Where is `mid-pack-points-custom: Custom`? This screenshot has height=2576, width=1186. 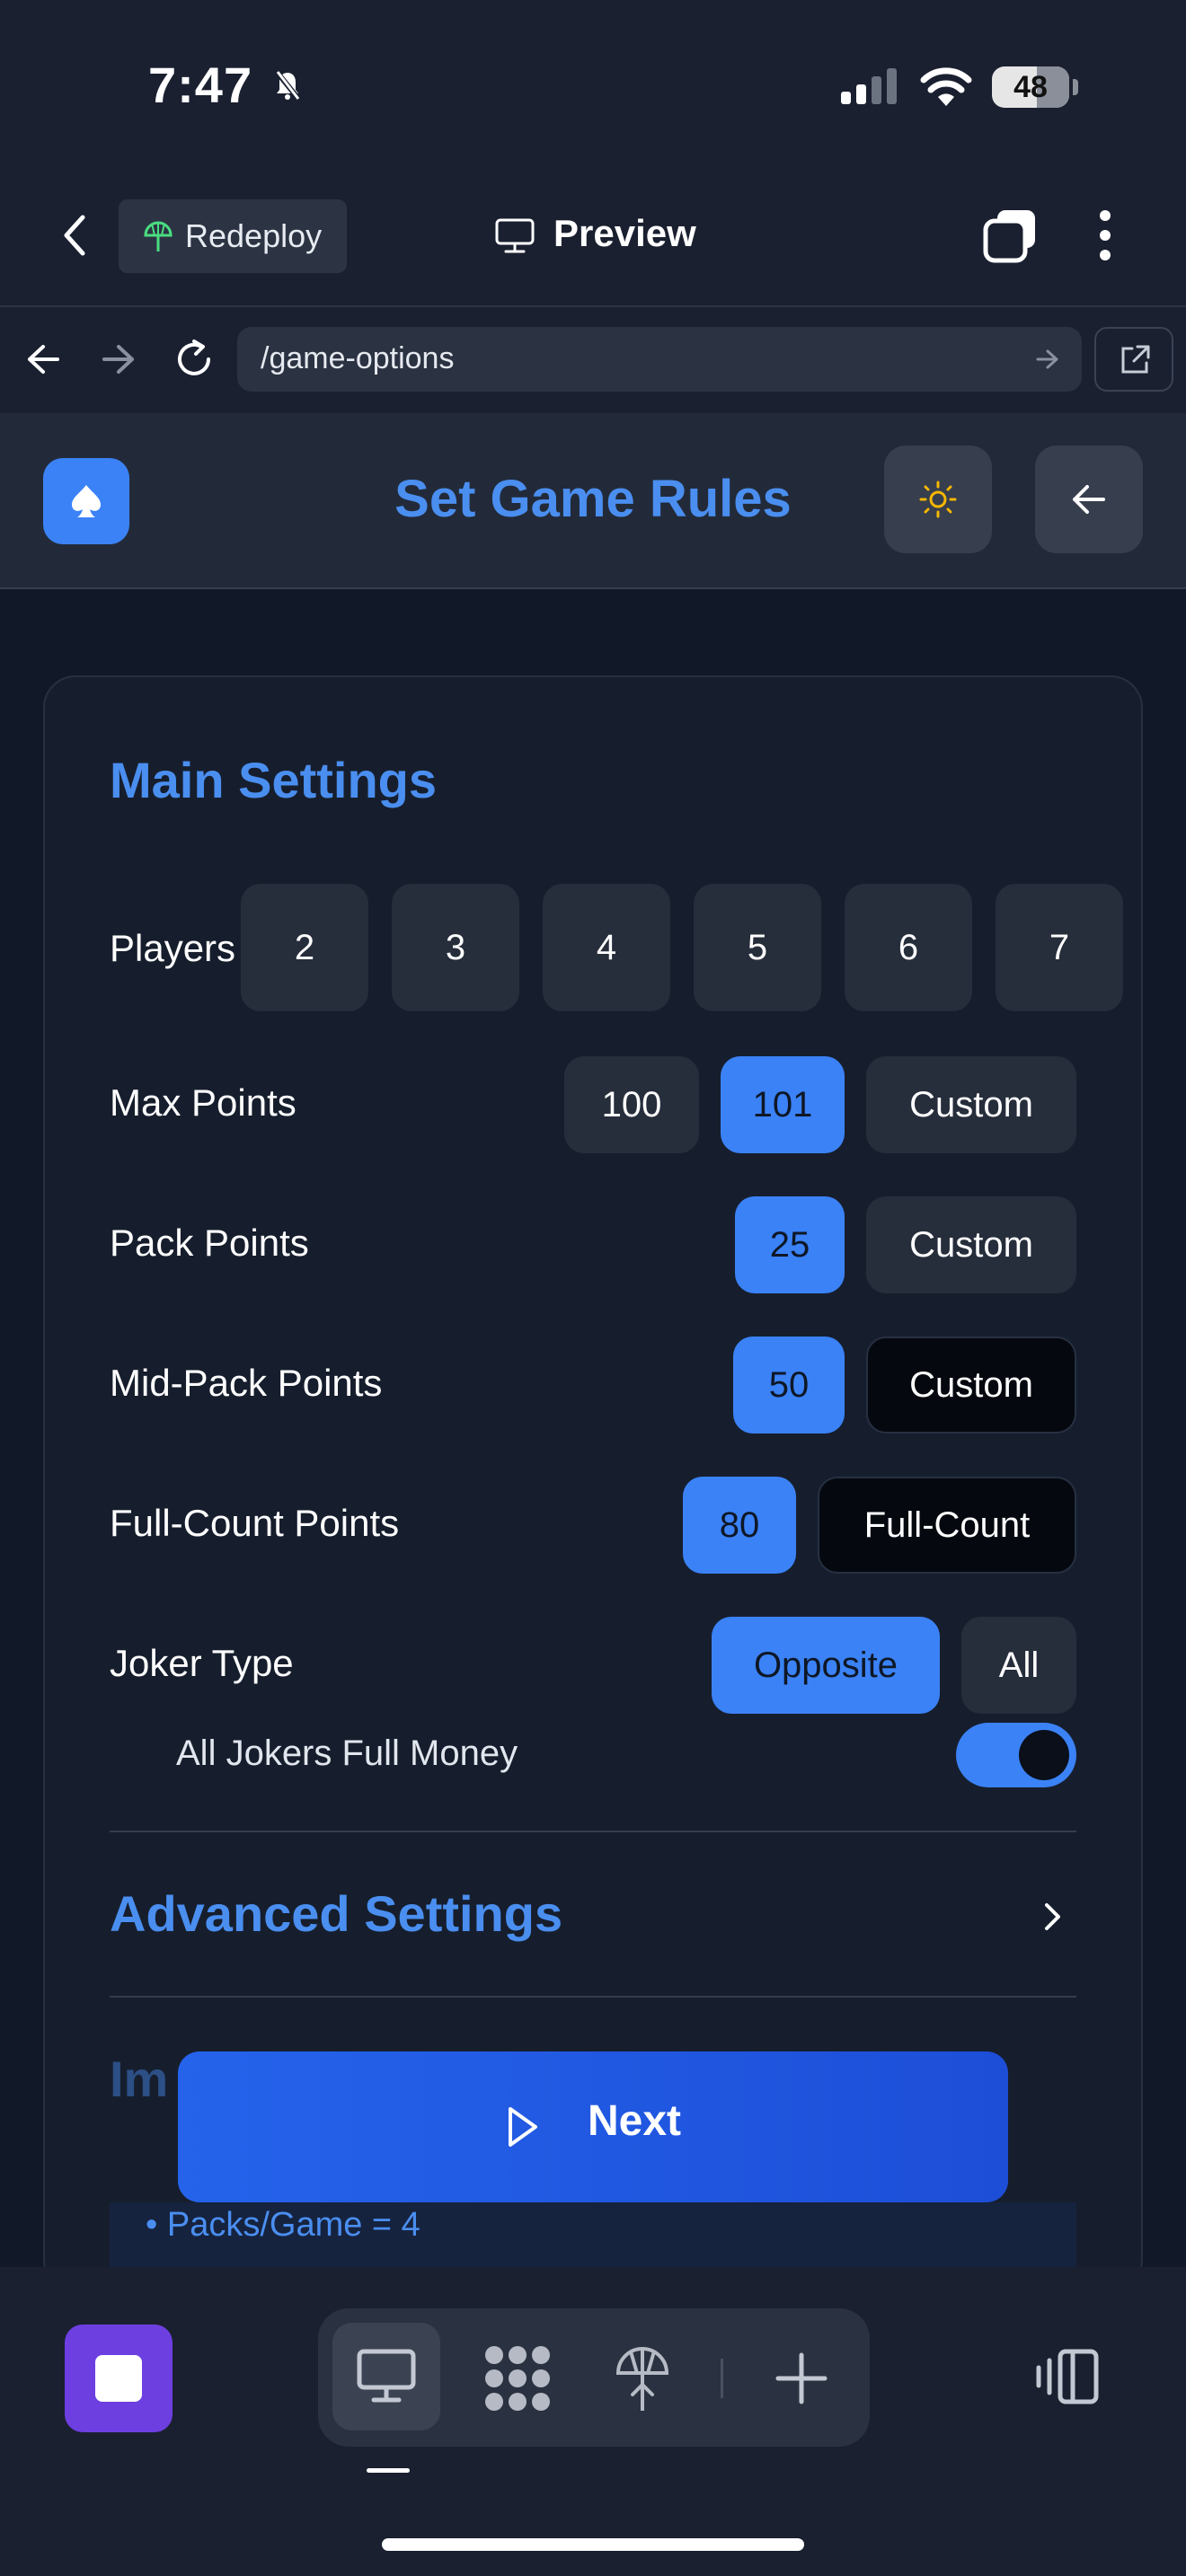 mid-pack-points-custom: Custom is located at coordinates (971, 1385).